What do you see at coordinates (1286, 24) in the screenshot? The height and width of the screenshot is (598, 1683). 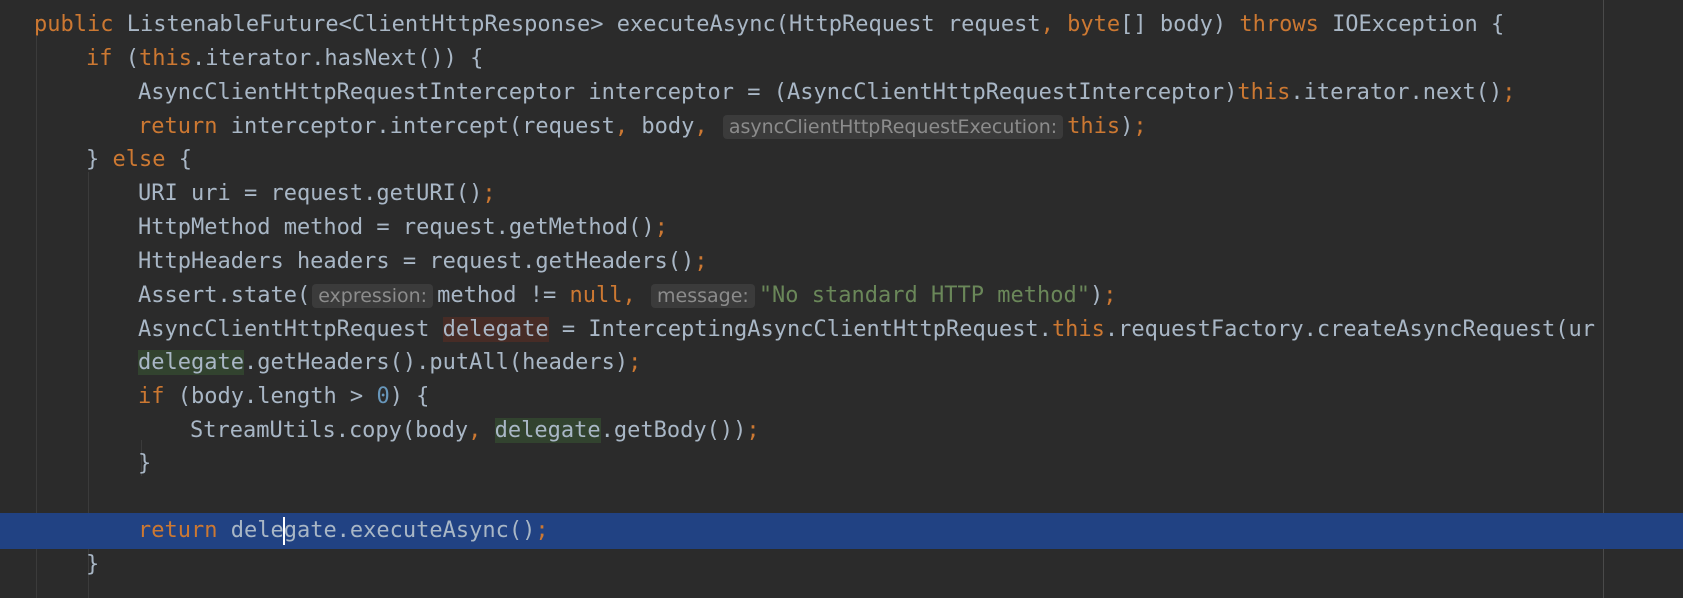 I see `code-token: throws` at bounding box center [1286, 24].